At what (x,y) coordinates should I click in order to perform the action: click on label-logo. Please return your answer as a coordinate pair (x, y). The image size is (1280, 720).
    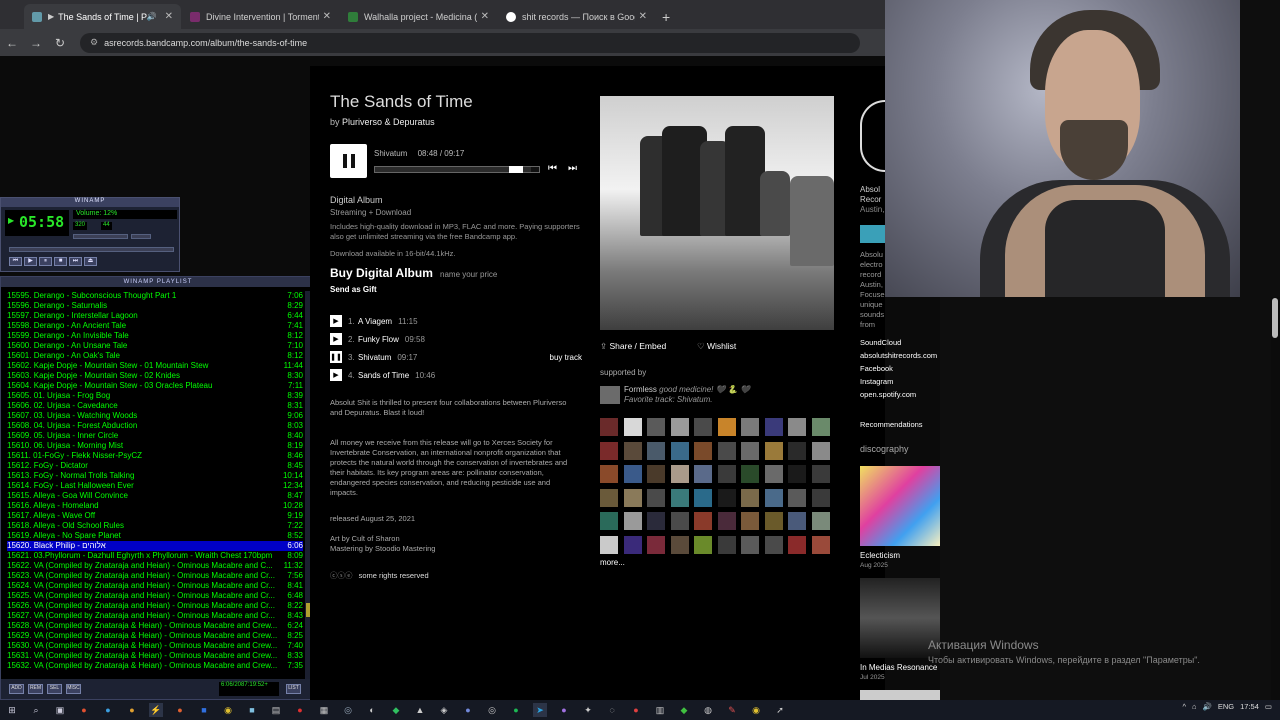
    Looking at the image, I should click on (872, 136).